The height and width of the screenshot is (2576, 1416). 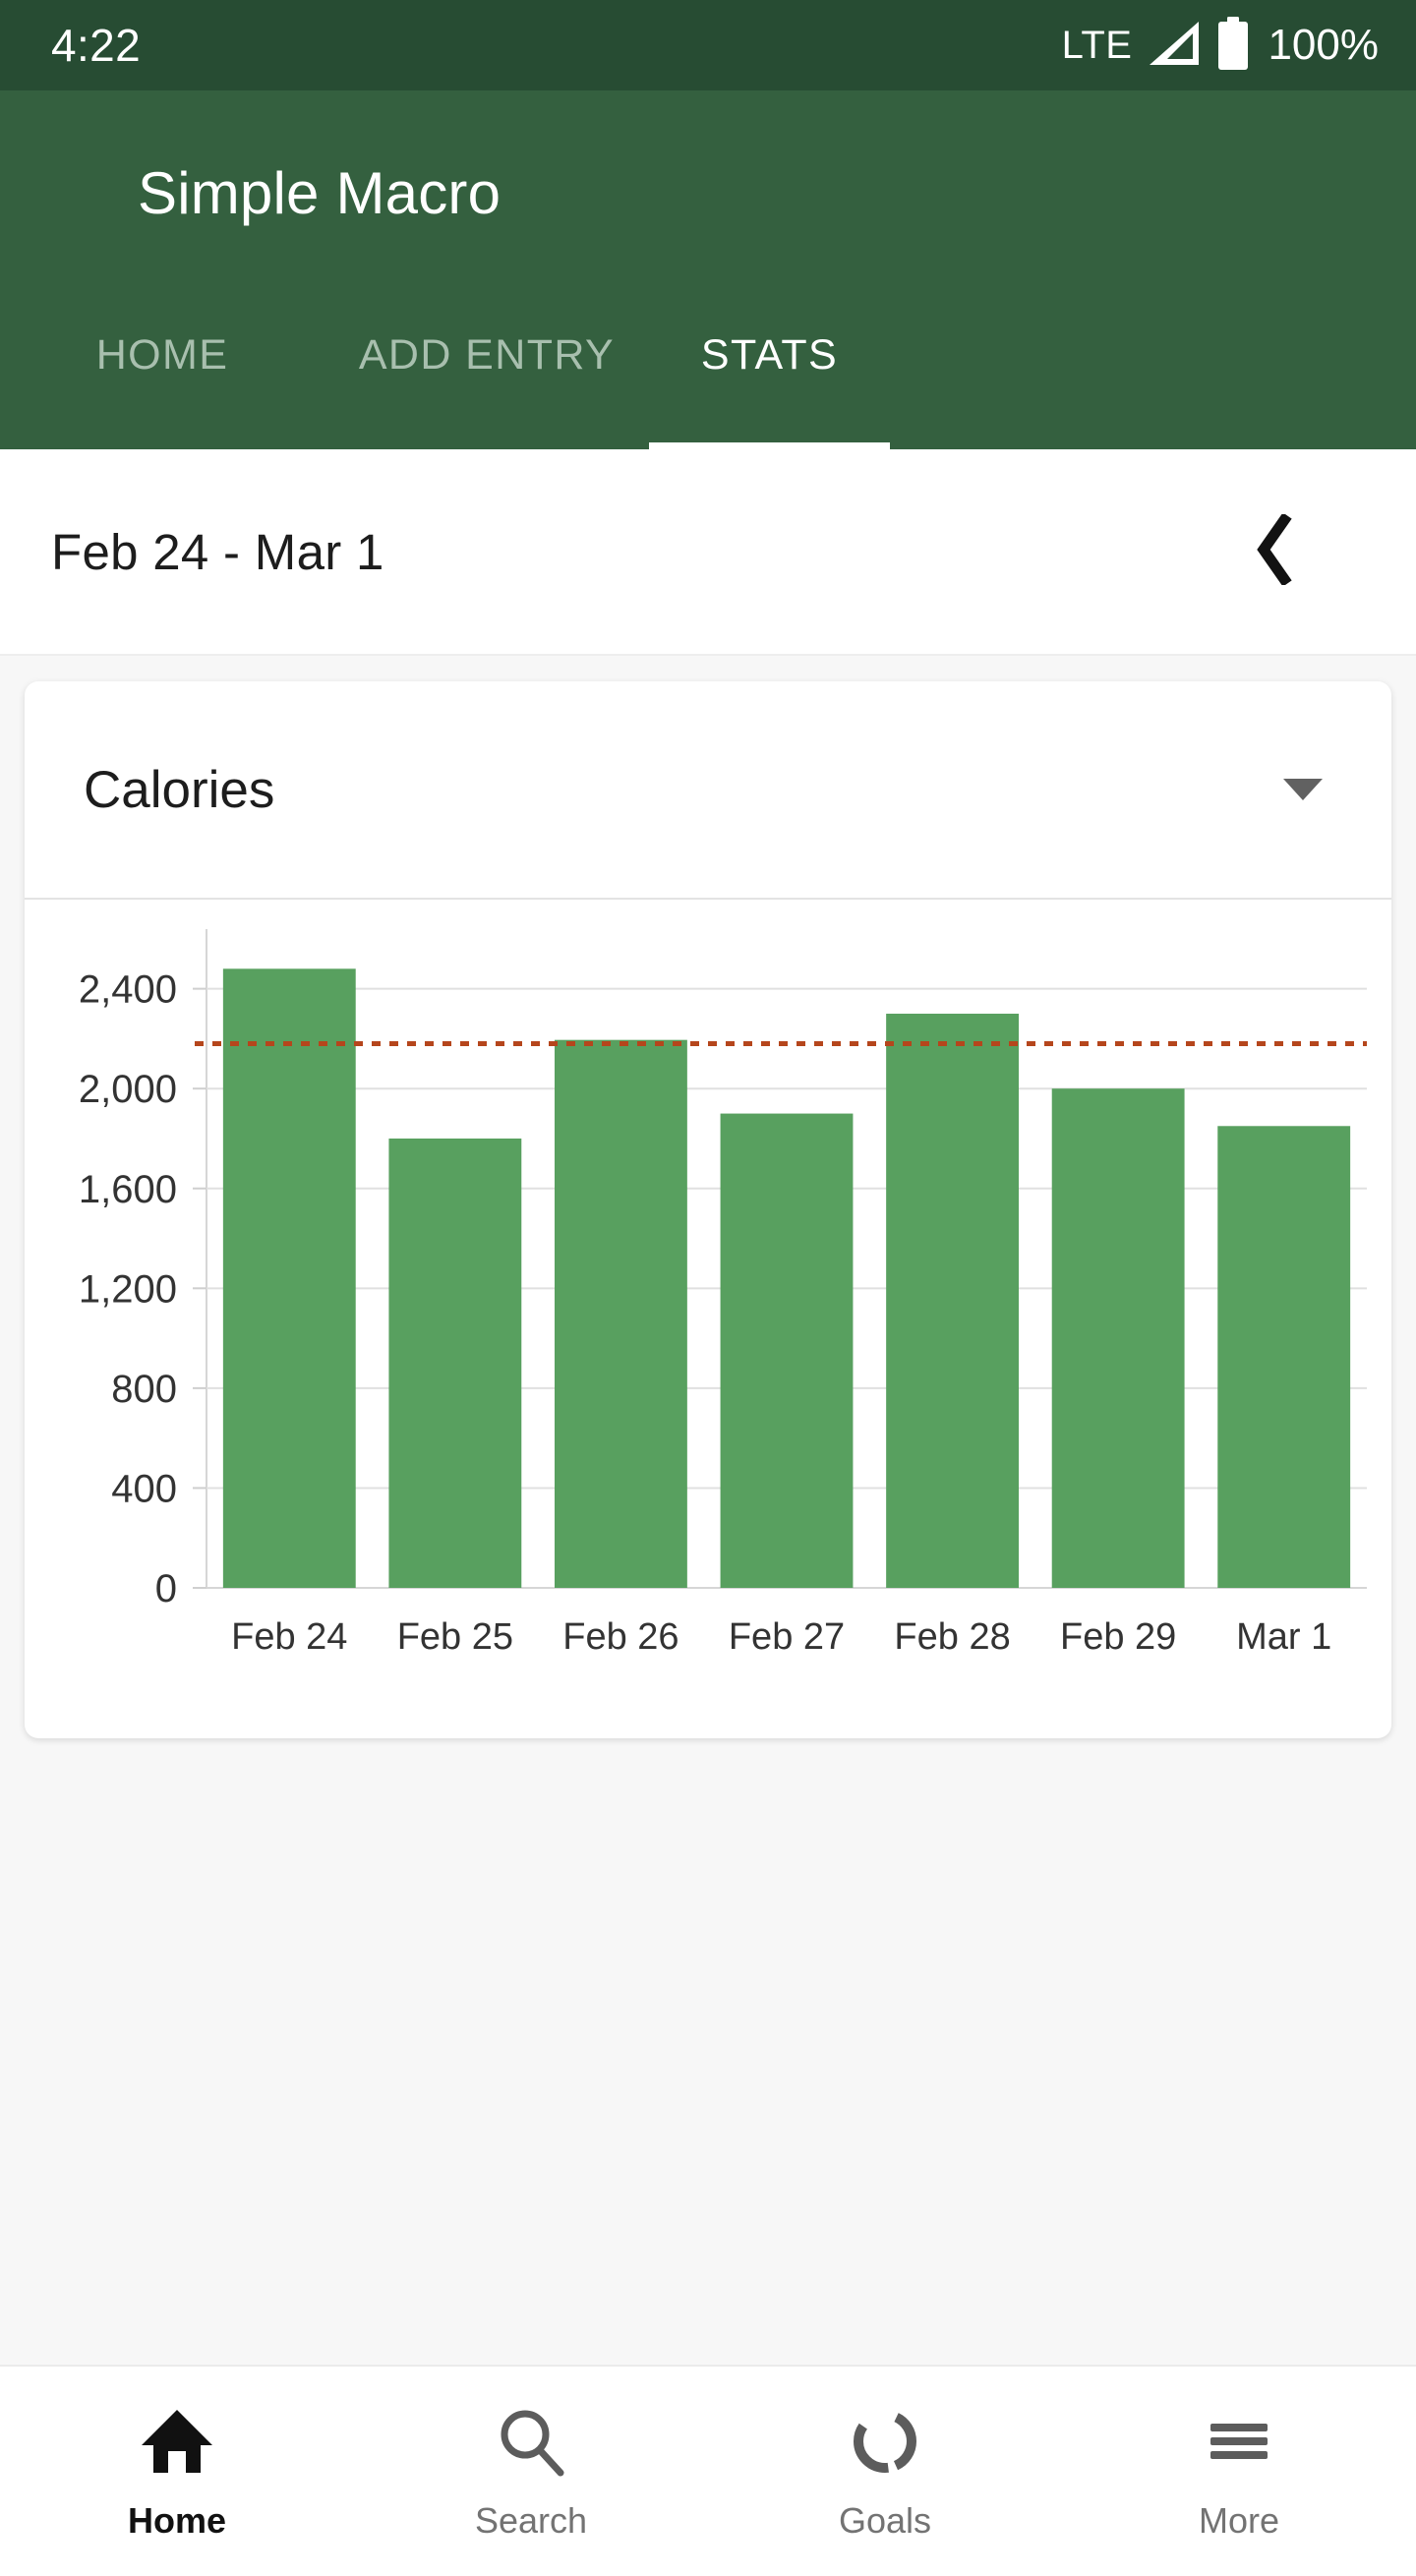 I want to click on y-axis-tick-label: 1,200, so click(x=128, y=1289).